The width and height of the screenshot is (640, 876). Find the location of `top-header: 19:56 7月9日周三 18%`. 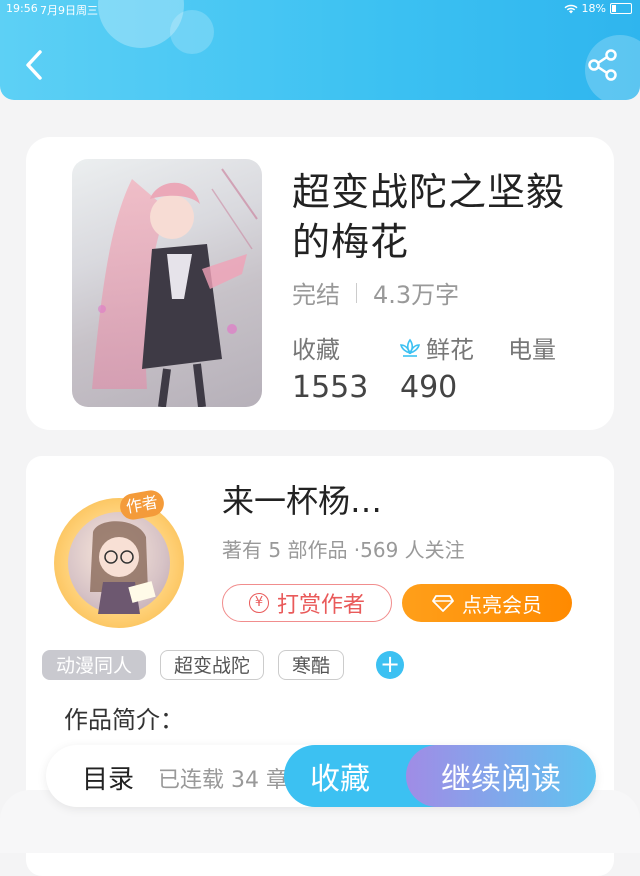

top-header: 19:56 7月9日周三 18% is located at coordinates (320, 50).